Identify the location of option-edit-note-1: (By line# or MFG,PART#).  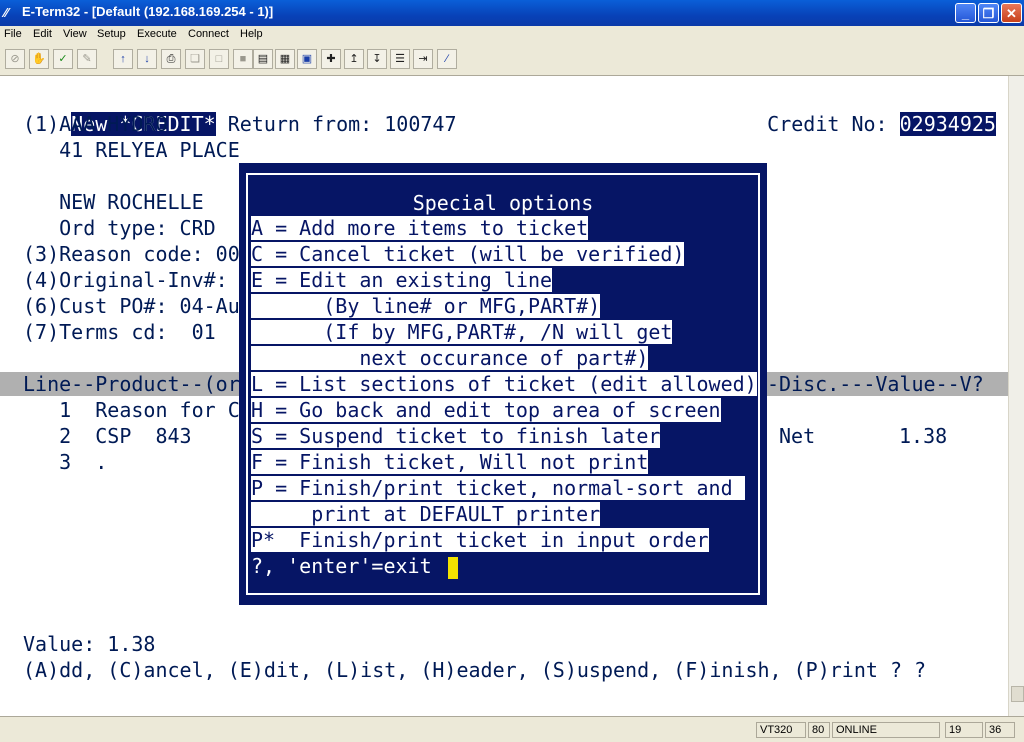
(426, 306).